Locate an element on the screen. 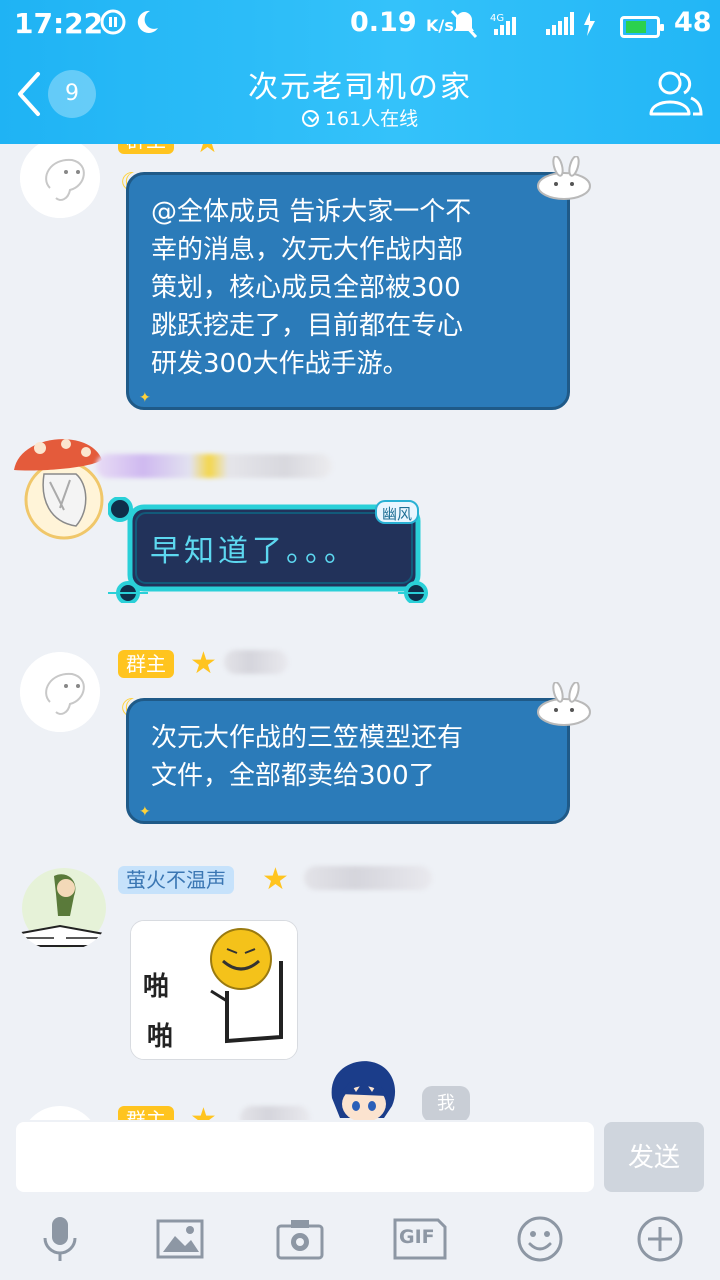 This screenshot has height=1280, width=720. message-text-line: 策划，核心成员全部被300 is located at coordinates (306, 288).